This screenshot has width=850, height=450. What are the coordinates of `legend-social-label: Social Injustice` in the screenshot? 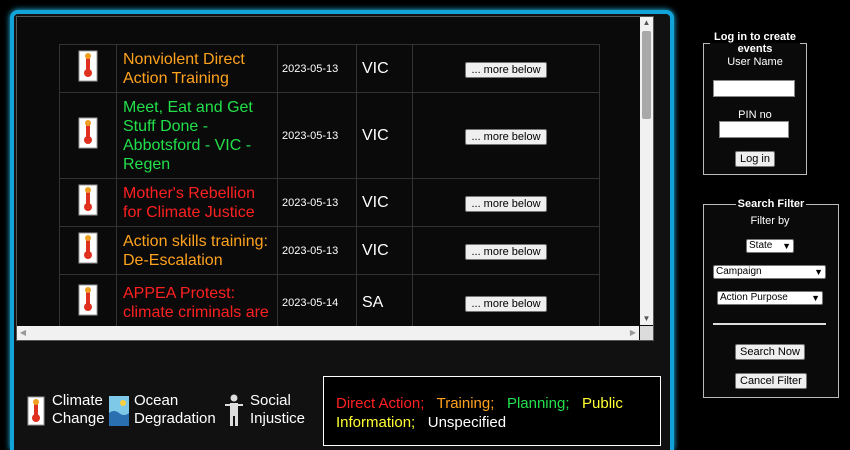 It's located at (278, 409).